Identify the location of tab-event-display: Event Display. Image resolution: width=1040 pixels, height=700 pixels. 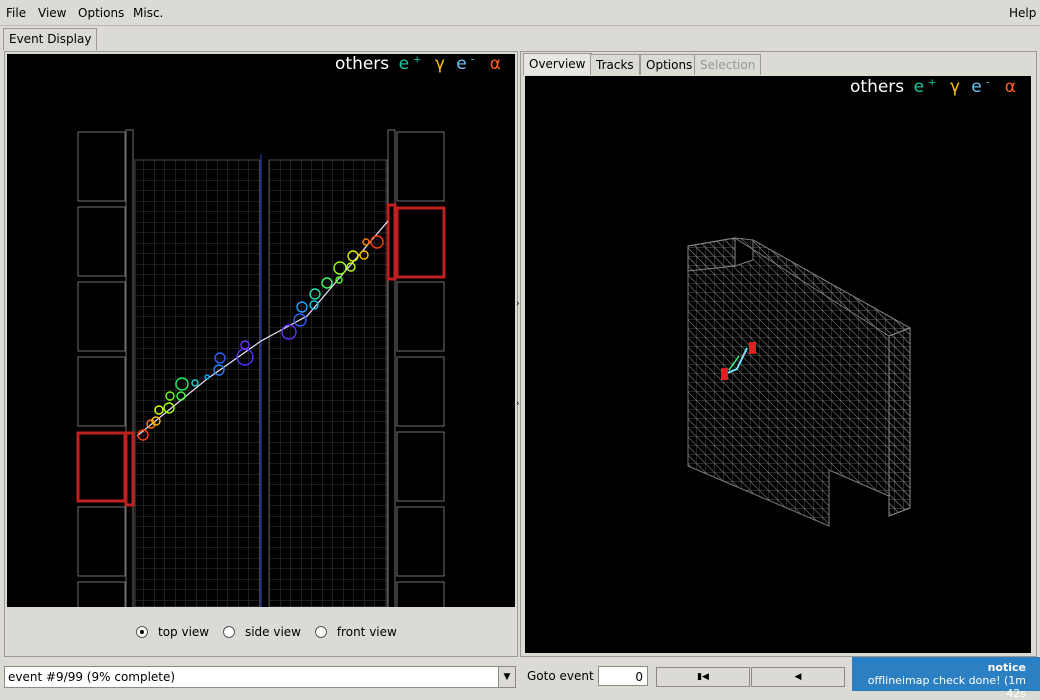
(50, 39).